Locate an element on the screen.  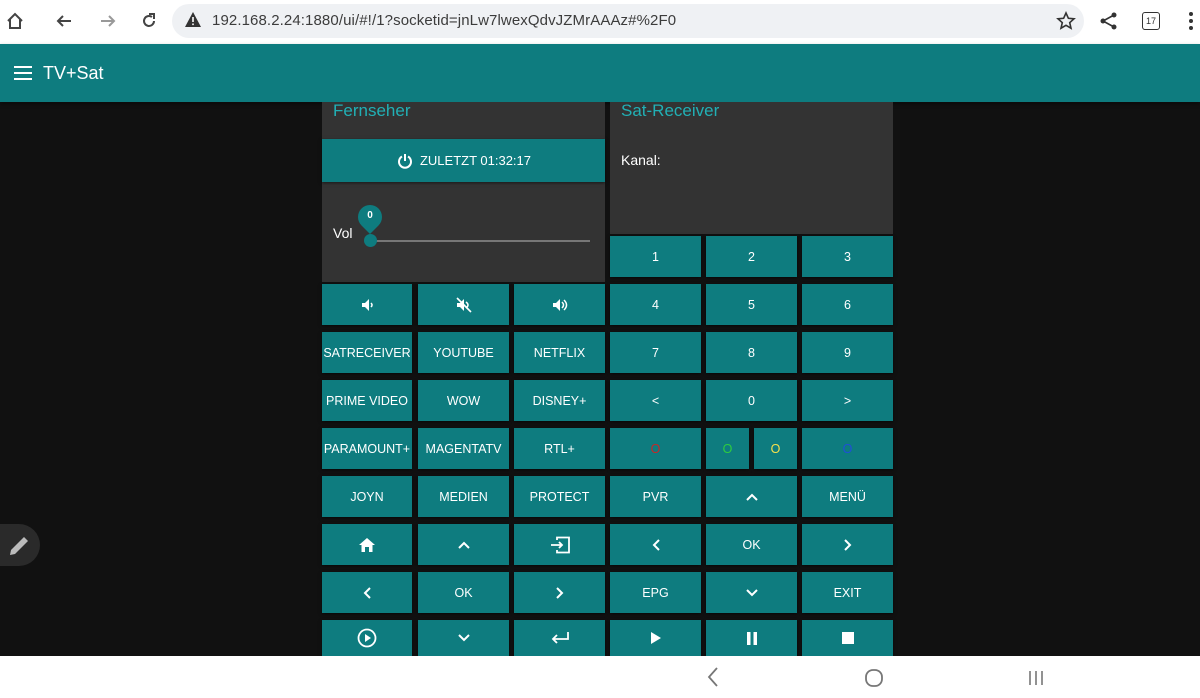
tv-input-button is located at coordinates (559, 544).